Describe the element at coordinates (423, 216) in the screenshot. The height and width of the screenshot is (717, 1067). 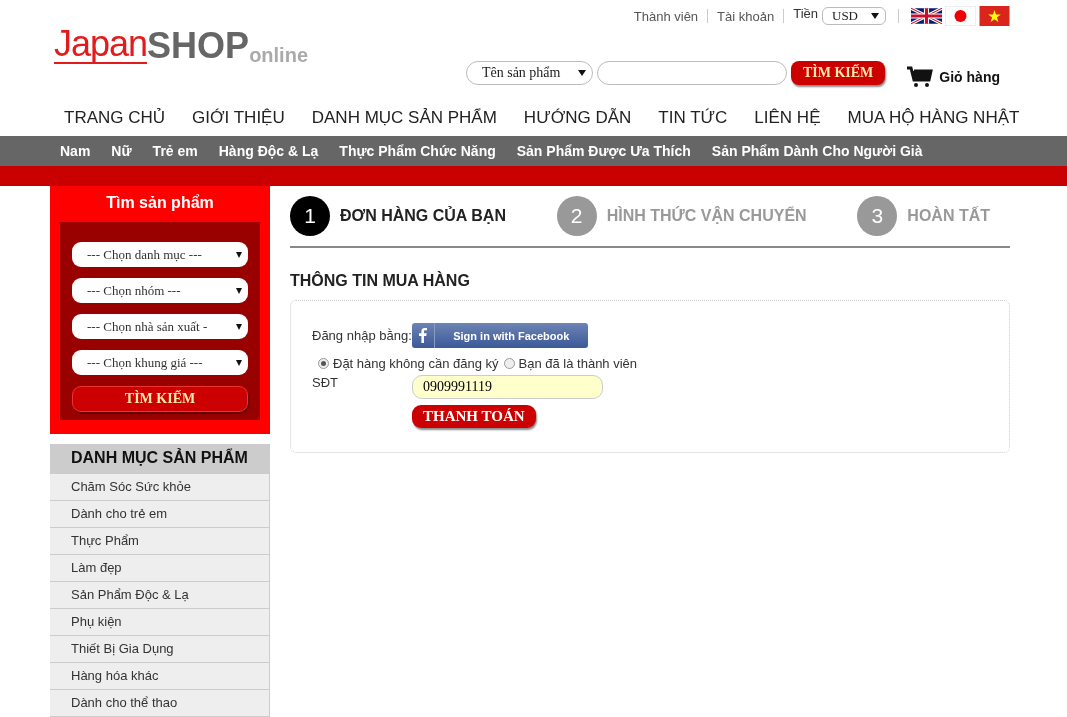
I see `step-label: ĐƠN HÀNG CỦA BẠN` at that location.